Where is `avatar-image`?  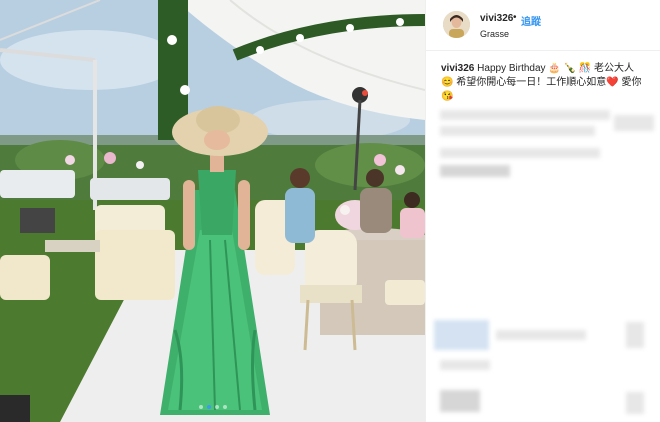 avatar-image is located at coordinates (456, 24).